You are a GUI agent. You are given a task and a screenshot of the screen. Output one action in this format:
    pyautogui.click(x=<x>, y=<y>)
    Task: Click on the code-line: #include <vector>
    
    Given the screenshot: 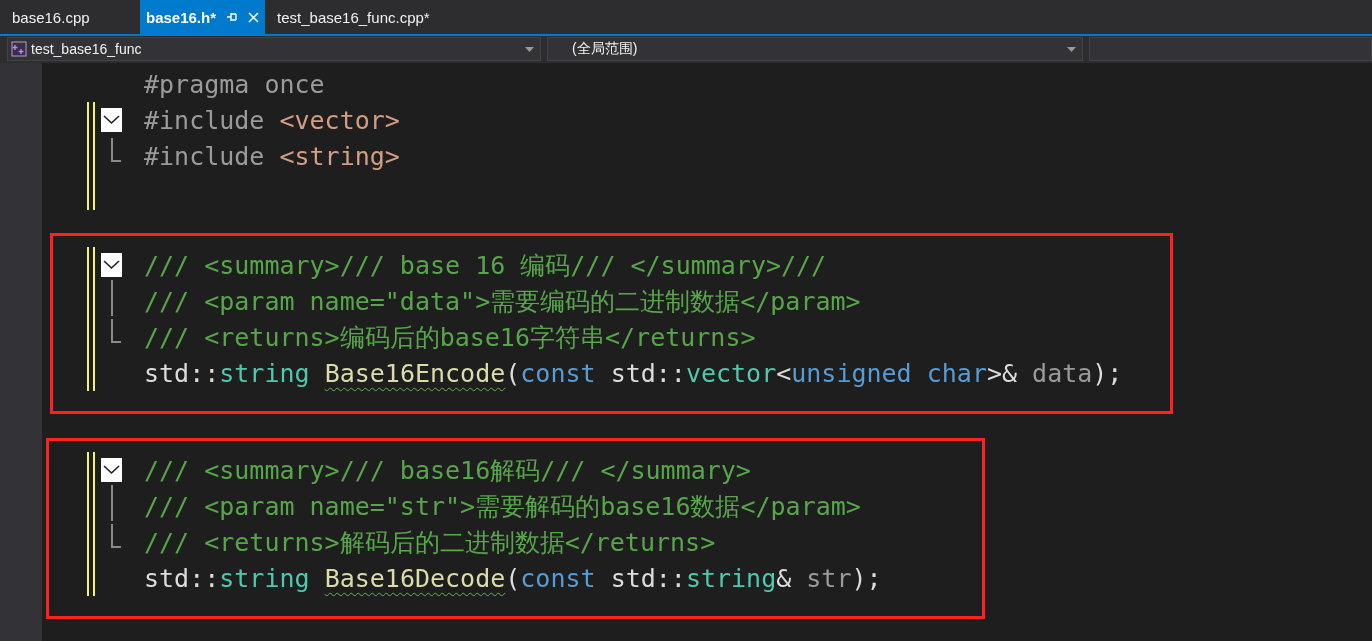 What is the action you would take?
    pyautogui.click(x=272, y=120)
    